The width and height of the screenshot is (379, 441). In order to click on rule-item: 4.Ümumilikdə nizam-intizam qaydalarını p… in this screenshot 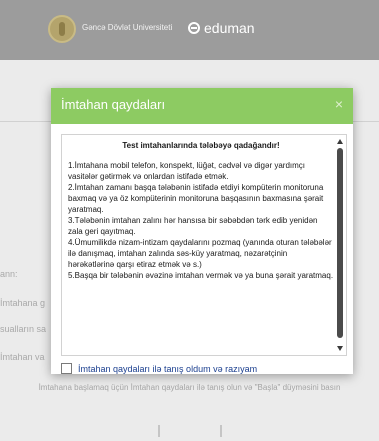, I will do `click(200, 253)`.